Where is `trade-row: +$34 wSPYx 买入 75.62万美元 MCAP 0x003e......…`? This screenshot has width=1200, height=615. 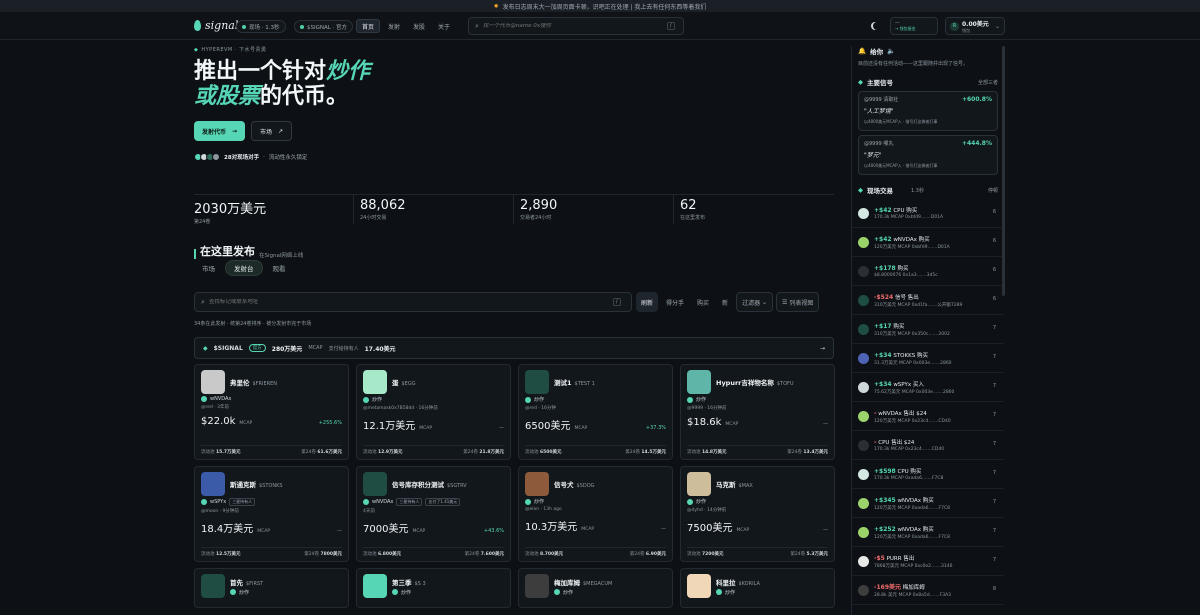
trade-row: +$34 wSPYx 买入 75.62万美元 MCAP 0x003e......… is located at coordinates (928, 387).